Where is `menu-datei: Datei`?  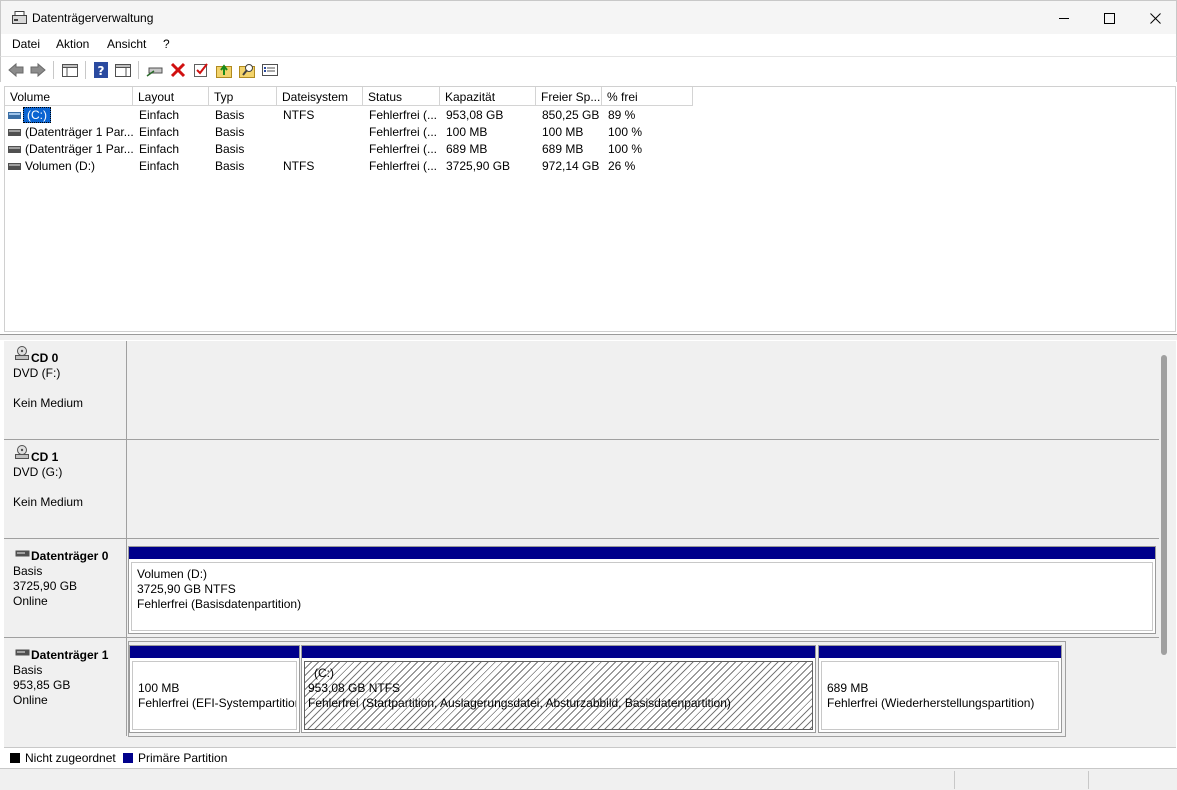
menu-datei: Datei is located at coordinates (26, 44).